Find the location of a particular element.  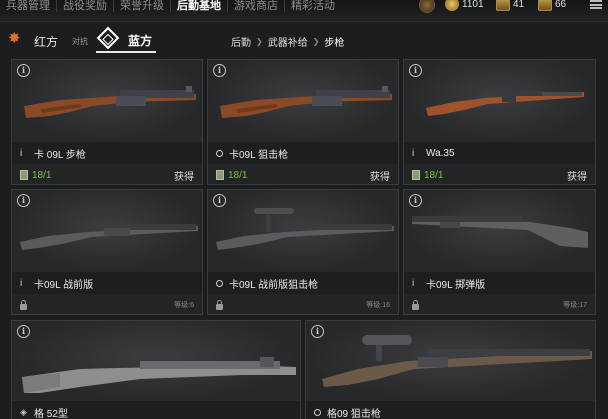

tab-campaign-rewards: 战役奖励 is located at coordinates (85, 6).